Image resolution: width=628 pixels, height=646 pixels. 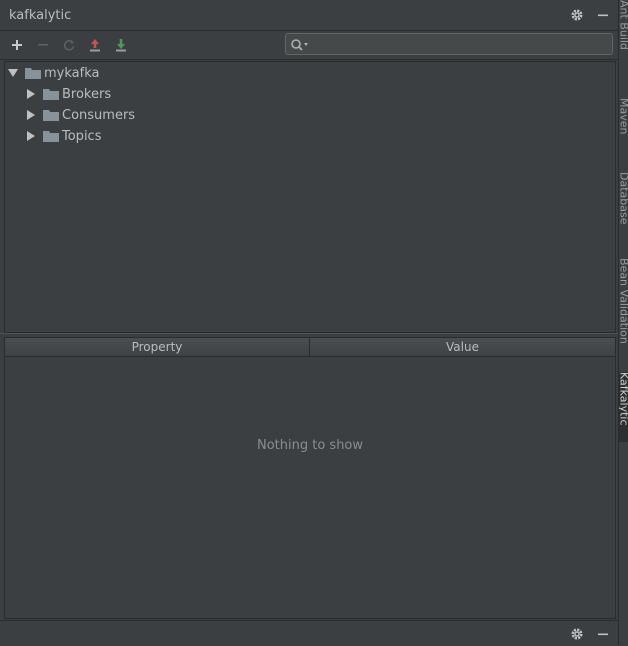 I want to click on tree-node-topics: Topics, so click(x=63, y=136).